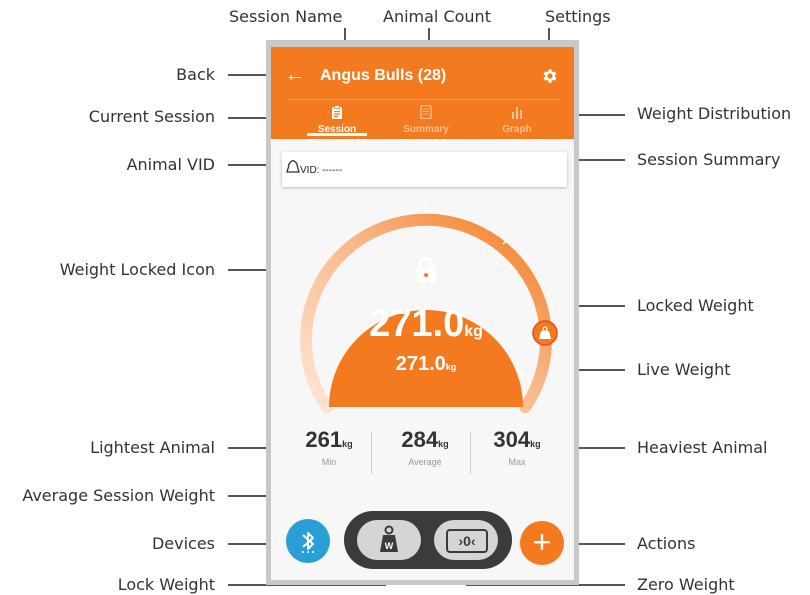 The image size is (810, 595). I want to click on app-bar: ← Angus Bulls (28) Session Summary Graph, so click(422, 93).